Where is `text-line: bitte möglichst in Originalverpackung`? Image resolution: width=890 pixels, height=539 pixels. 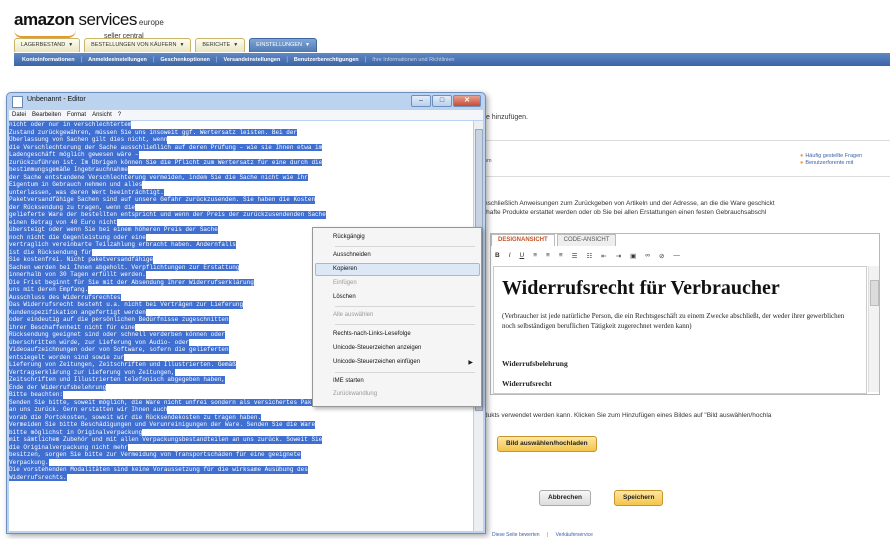
text-line: bitte möglichst in Originalverpackung is located at coordinates (76, 432).